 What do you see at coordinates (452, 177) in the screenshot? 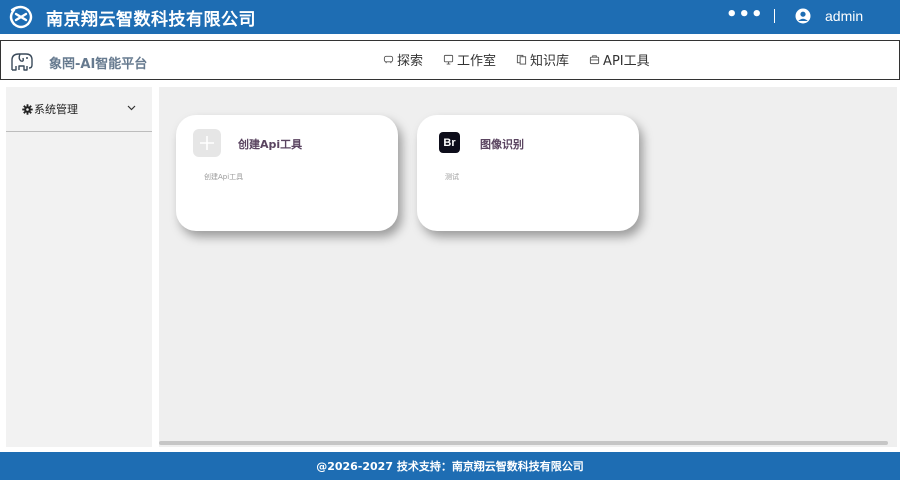
I see `card-description: 测试` at bounding box center [452, 177].